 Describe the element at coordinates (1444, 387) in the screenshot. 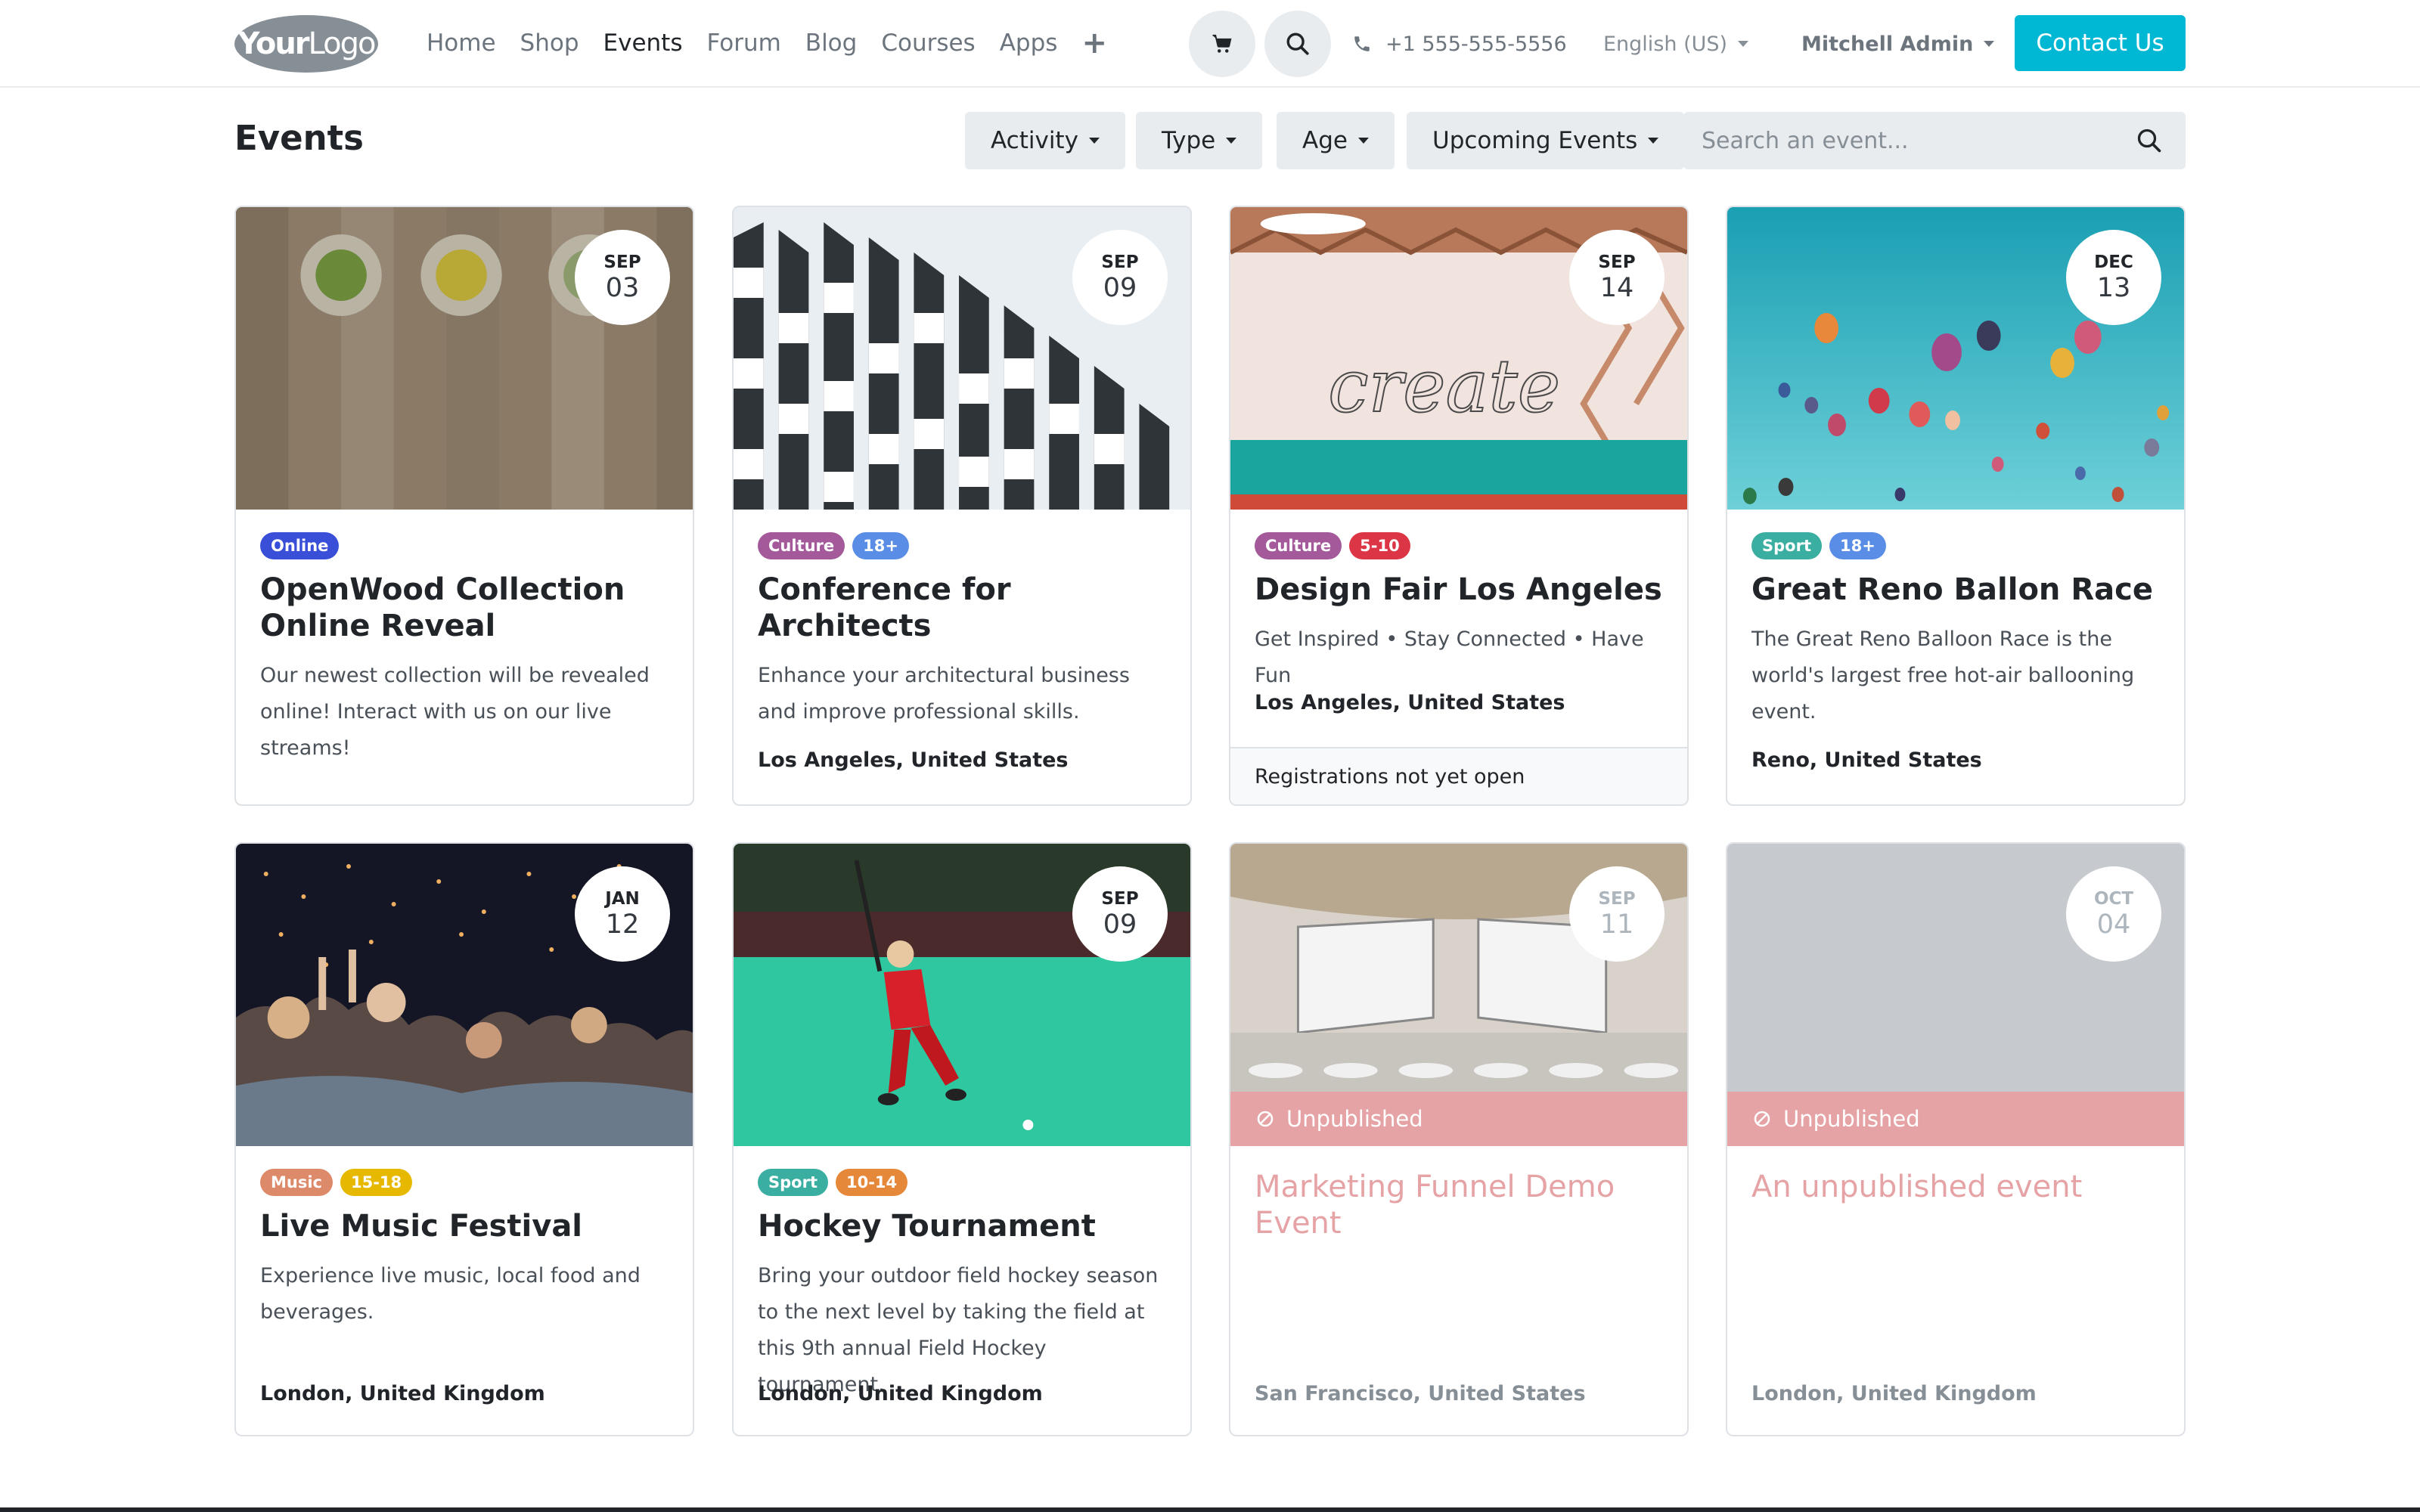

I see `wall-lettering: create` at that location.